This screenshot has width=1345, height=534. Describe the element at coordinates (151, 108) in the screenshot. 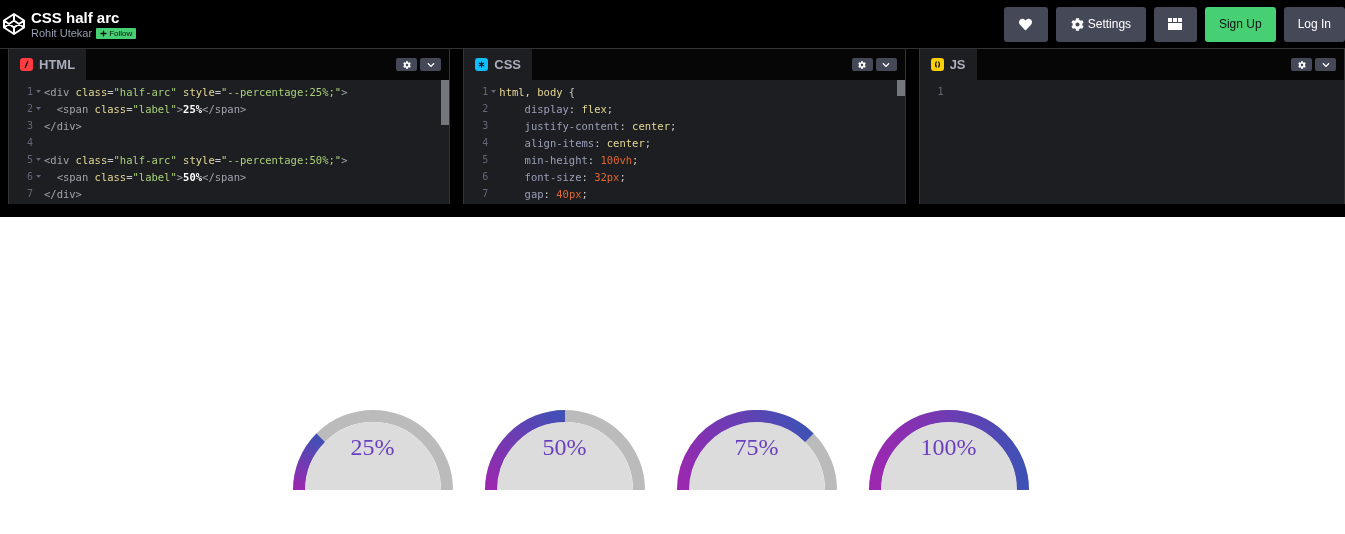

I see `code-line: <span class="label">25%</span>` at that location.